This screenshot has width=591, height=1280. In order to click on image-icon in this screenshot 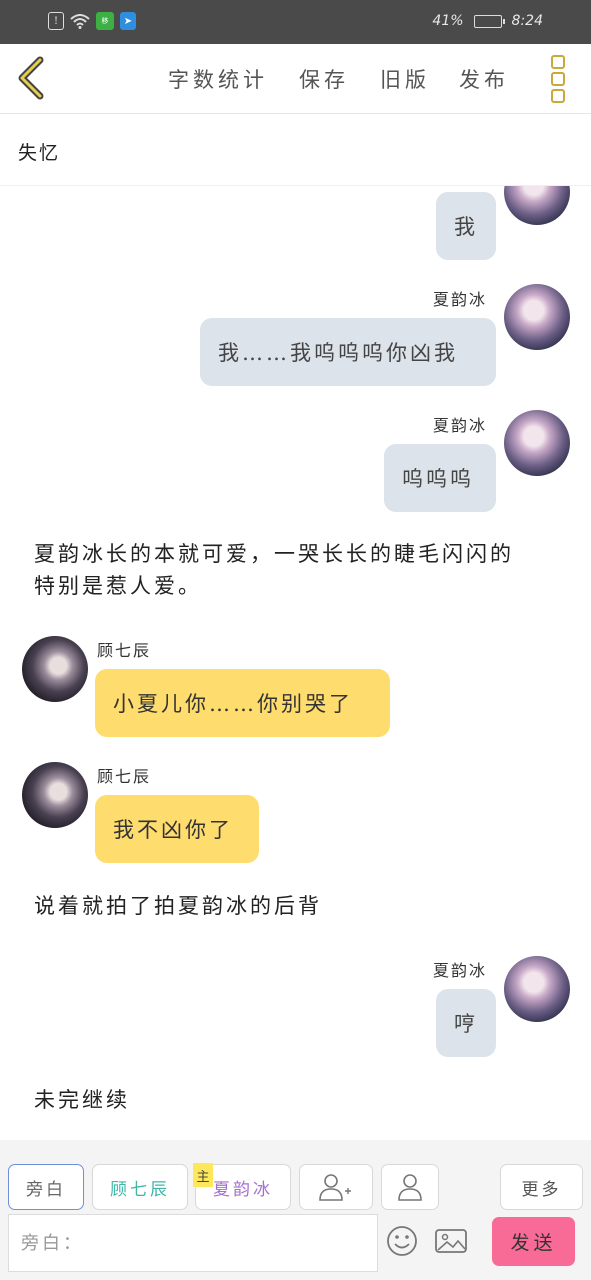, I will do `click(451, 1241)`.